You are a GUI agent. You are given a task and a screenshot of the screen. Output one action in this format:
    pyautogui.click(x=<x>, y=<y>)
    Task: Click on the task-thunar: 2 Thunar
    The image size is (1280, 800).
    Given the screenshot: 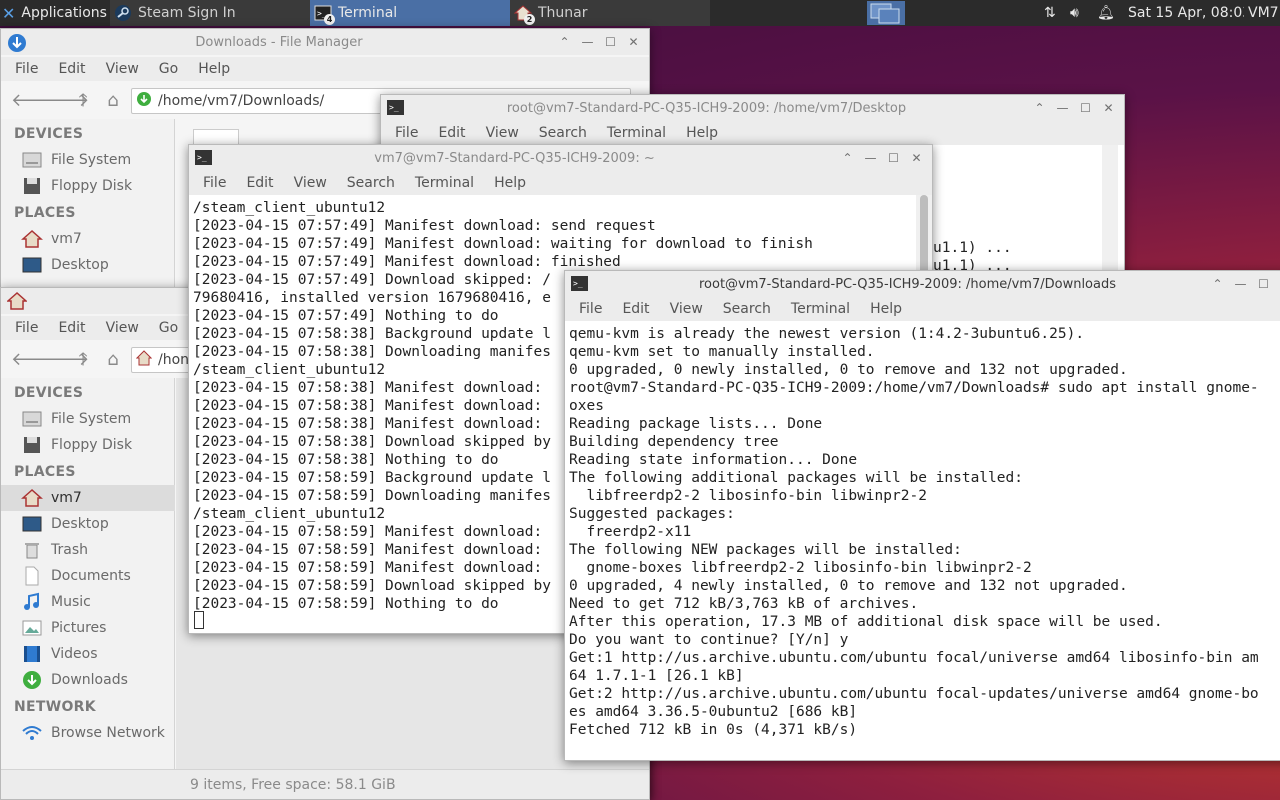 What is the action you would take?
    pyautogui.click(x=610, y=13)
    